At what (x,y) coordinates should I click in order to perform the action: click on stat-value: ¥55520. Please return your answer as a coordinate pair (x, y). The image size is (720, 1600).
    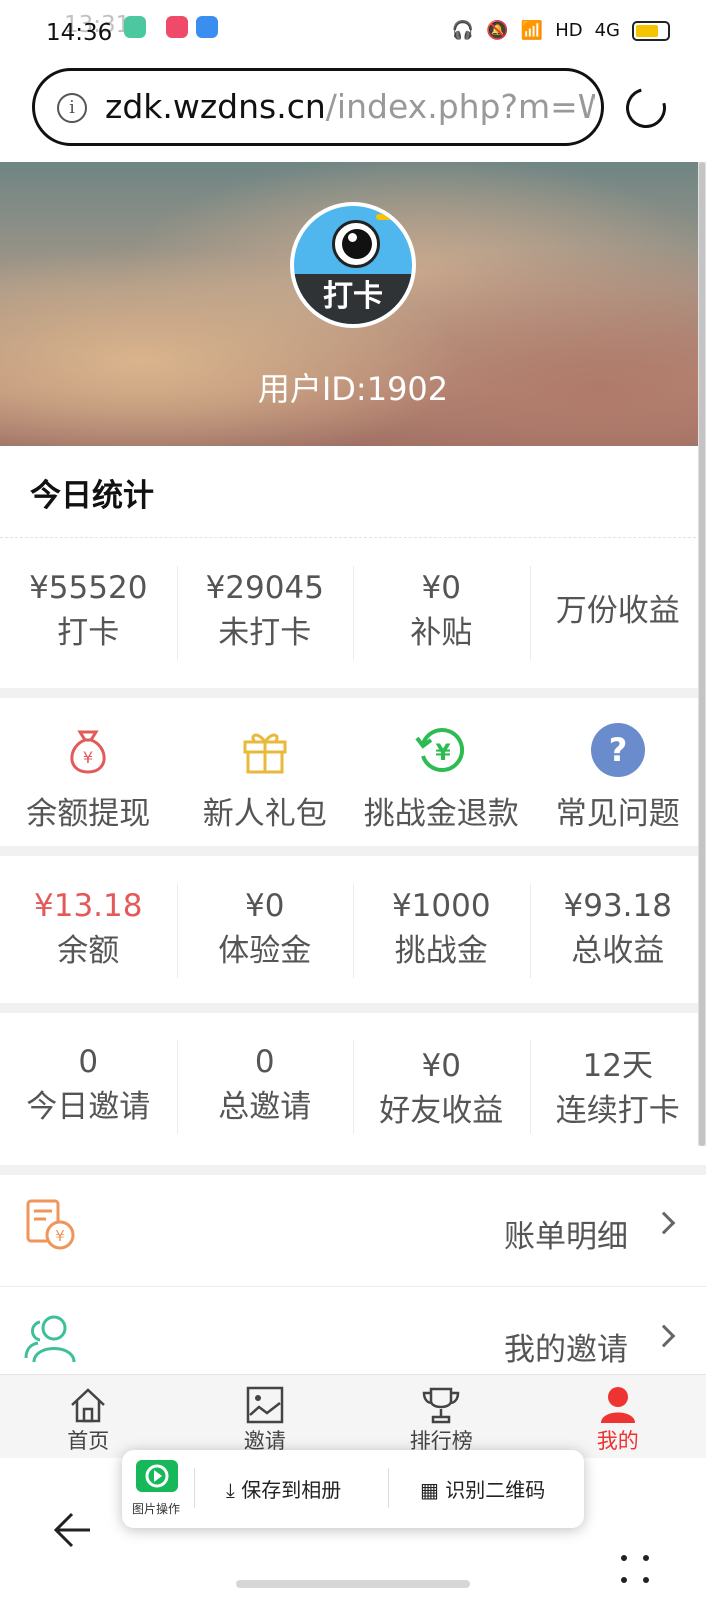
    Looking at the image, I should click on (88, 588).